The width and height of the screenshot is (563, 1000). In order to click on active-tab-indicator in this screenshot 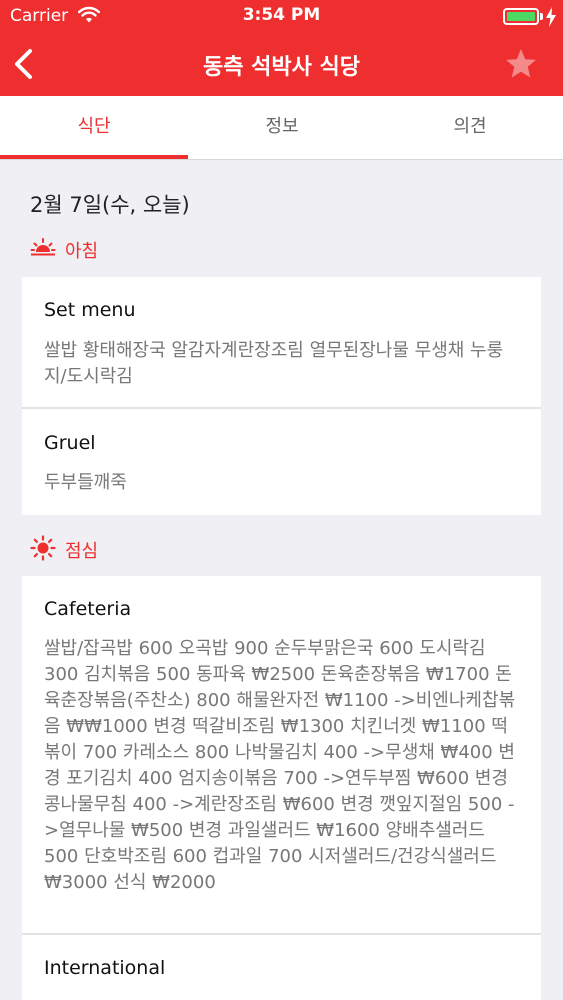, I will do `click(94, 157)`.